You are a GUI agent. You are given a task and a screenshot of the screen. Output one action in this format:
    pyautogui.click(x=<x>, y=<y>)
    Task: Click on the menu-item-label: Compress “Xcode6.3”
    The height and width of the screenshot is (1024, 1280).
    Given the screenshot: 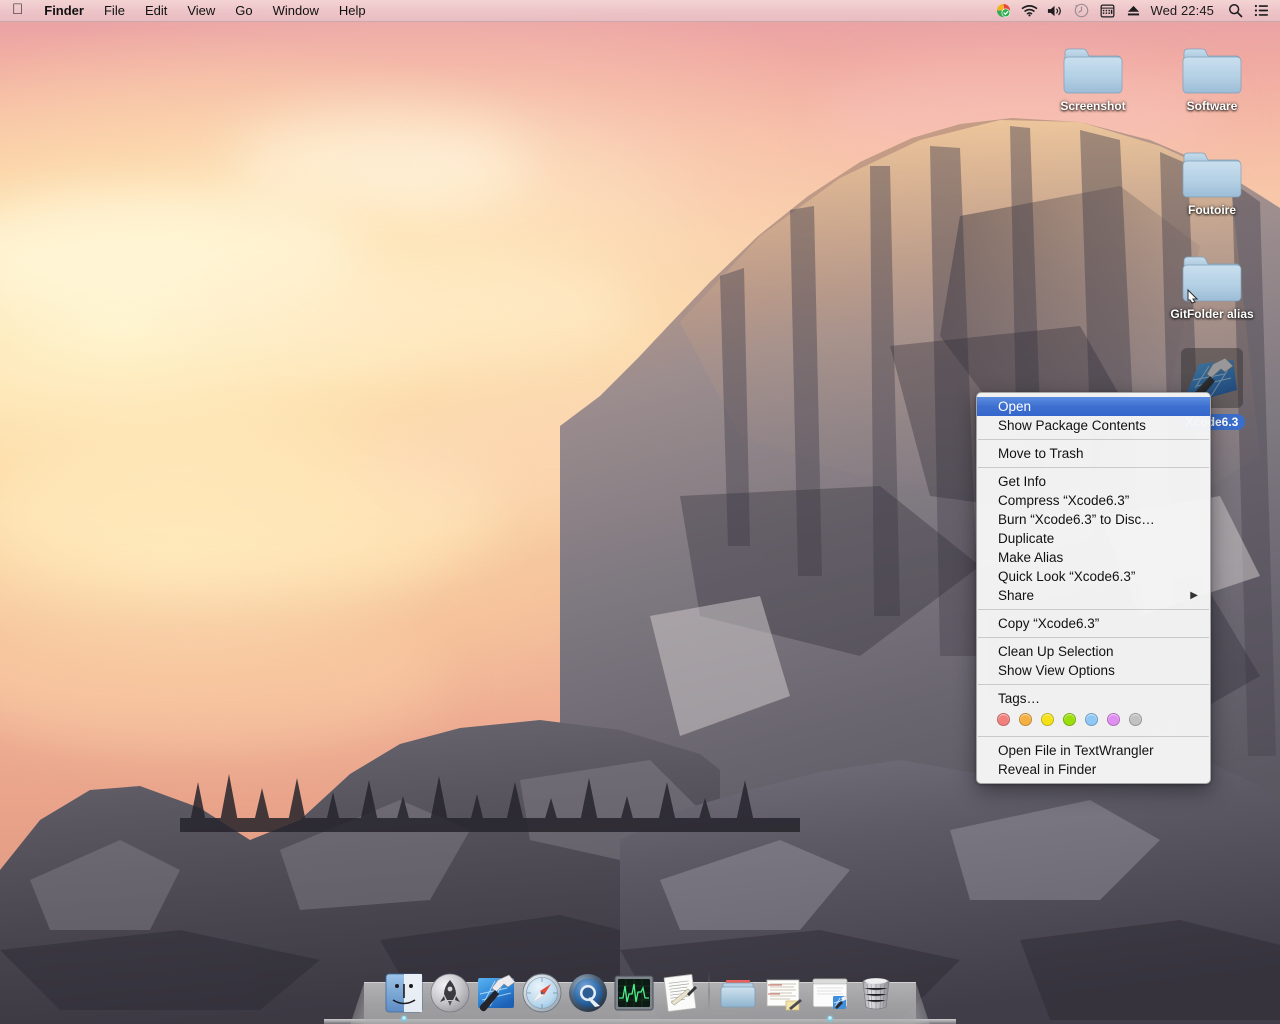 What is the action you would take?
    pyautogui.click(x=1064, y=500)
    